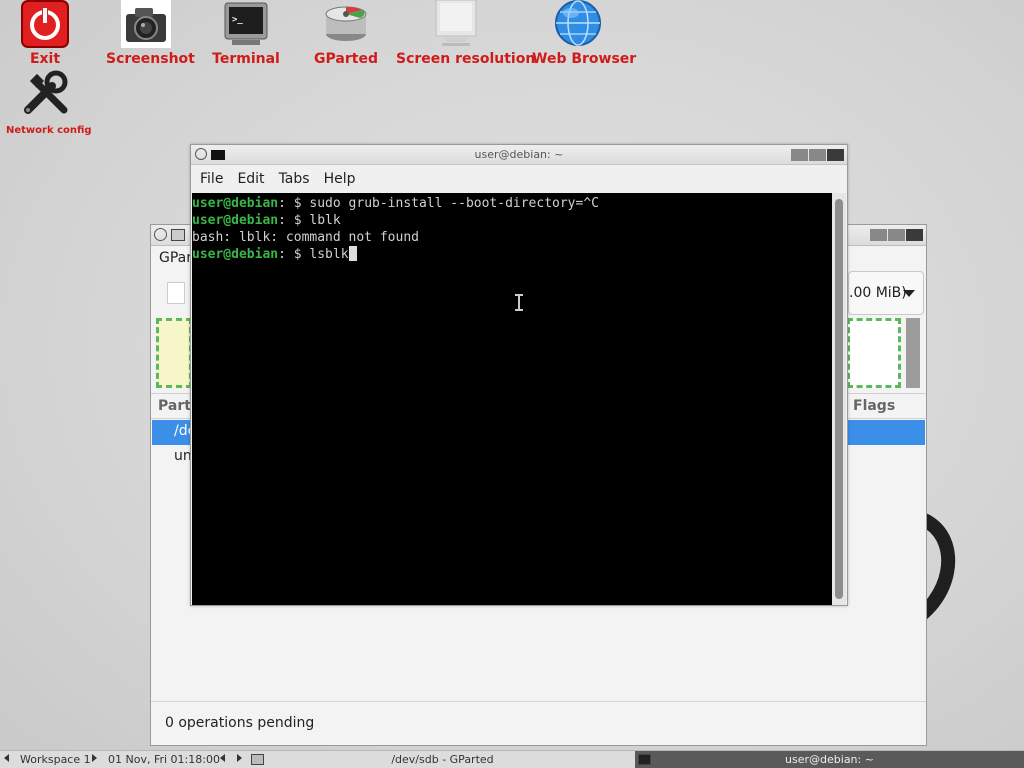  I want to click on chevron-down-icon, so click(909, 293).